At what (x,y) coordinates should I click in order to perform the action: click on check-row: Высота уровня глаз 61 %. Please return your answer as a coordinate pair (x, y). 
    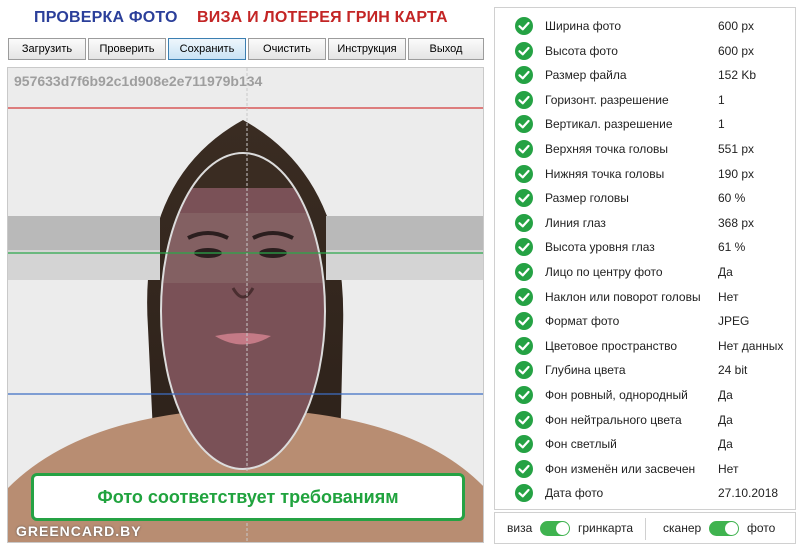
    Looking at the image, I should click on (645, 247).